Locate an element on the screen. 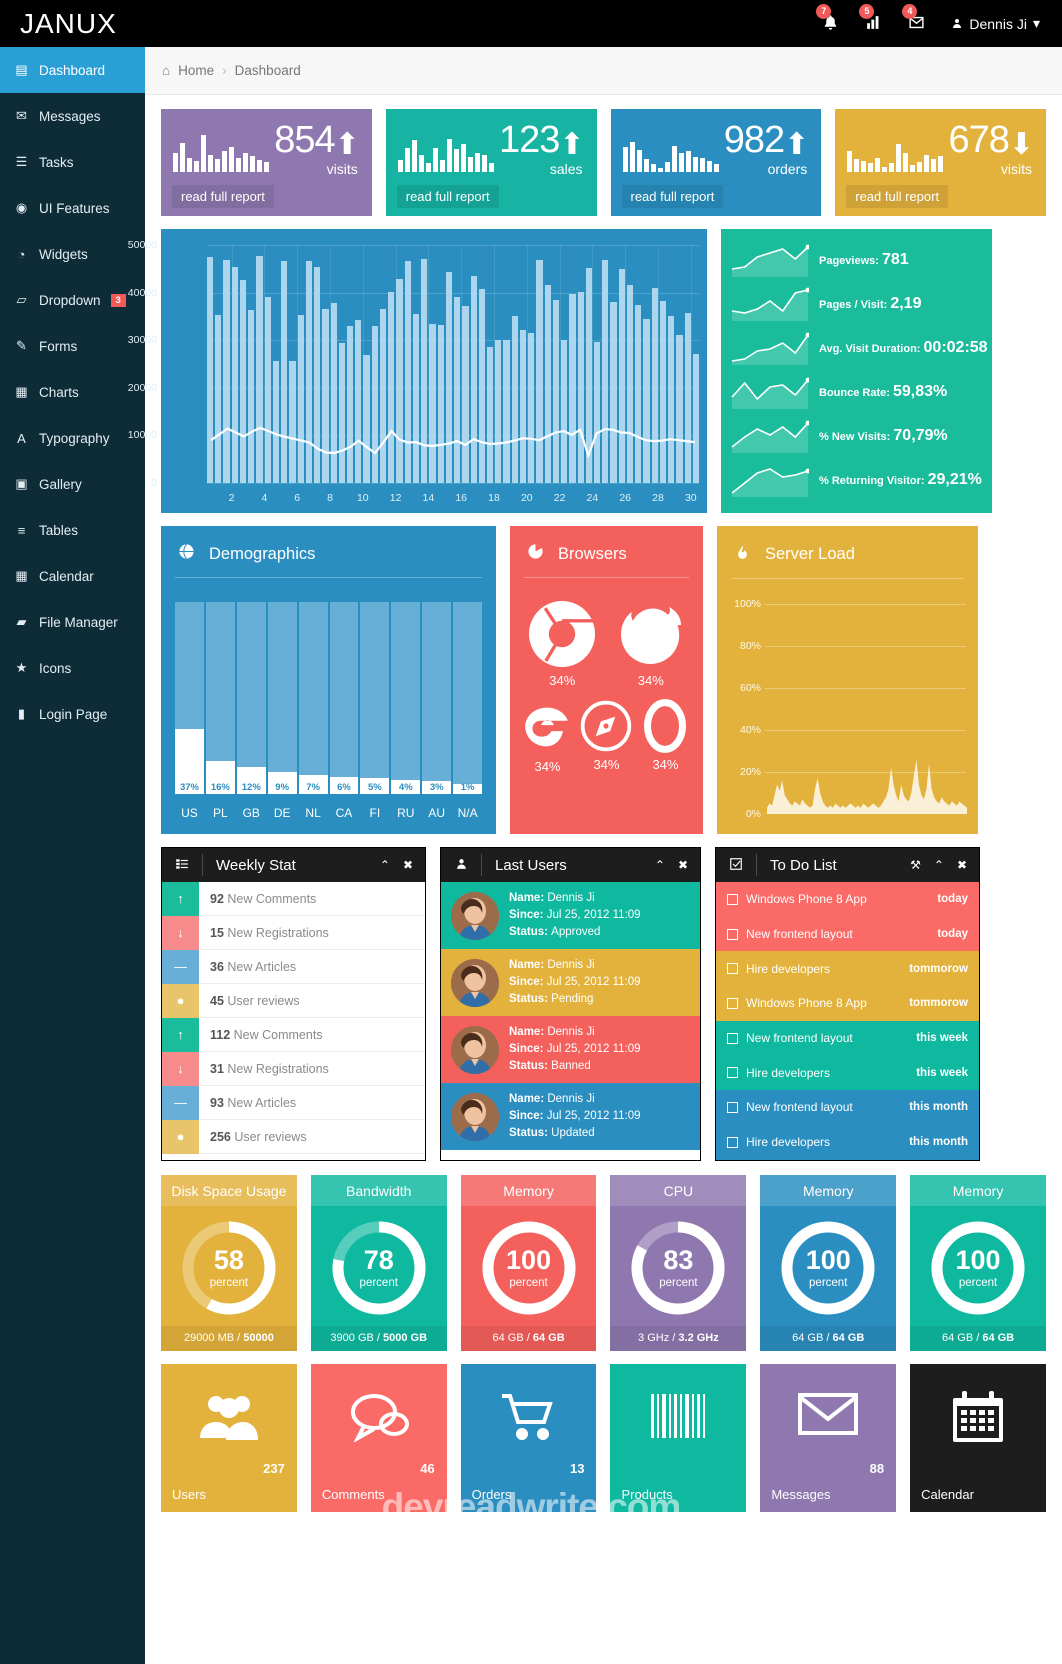 The width and height of the screenshot is (1062, 1664). user-name: Dennis Ji is located at coordinates (998, 23).